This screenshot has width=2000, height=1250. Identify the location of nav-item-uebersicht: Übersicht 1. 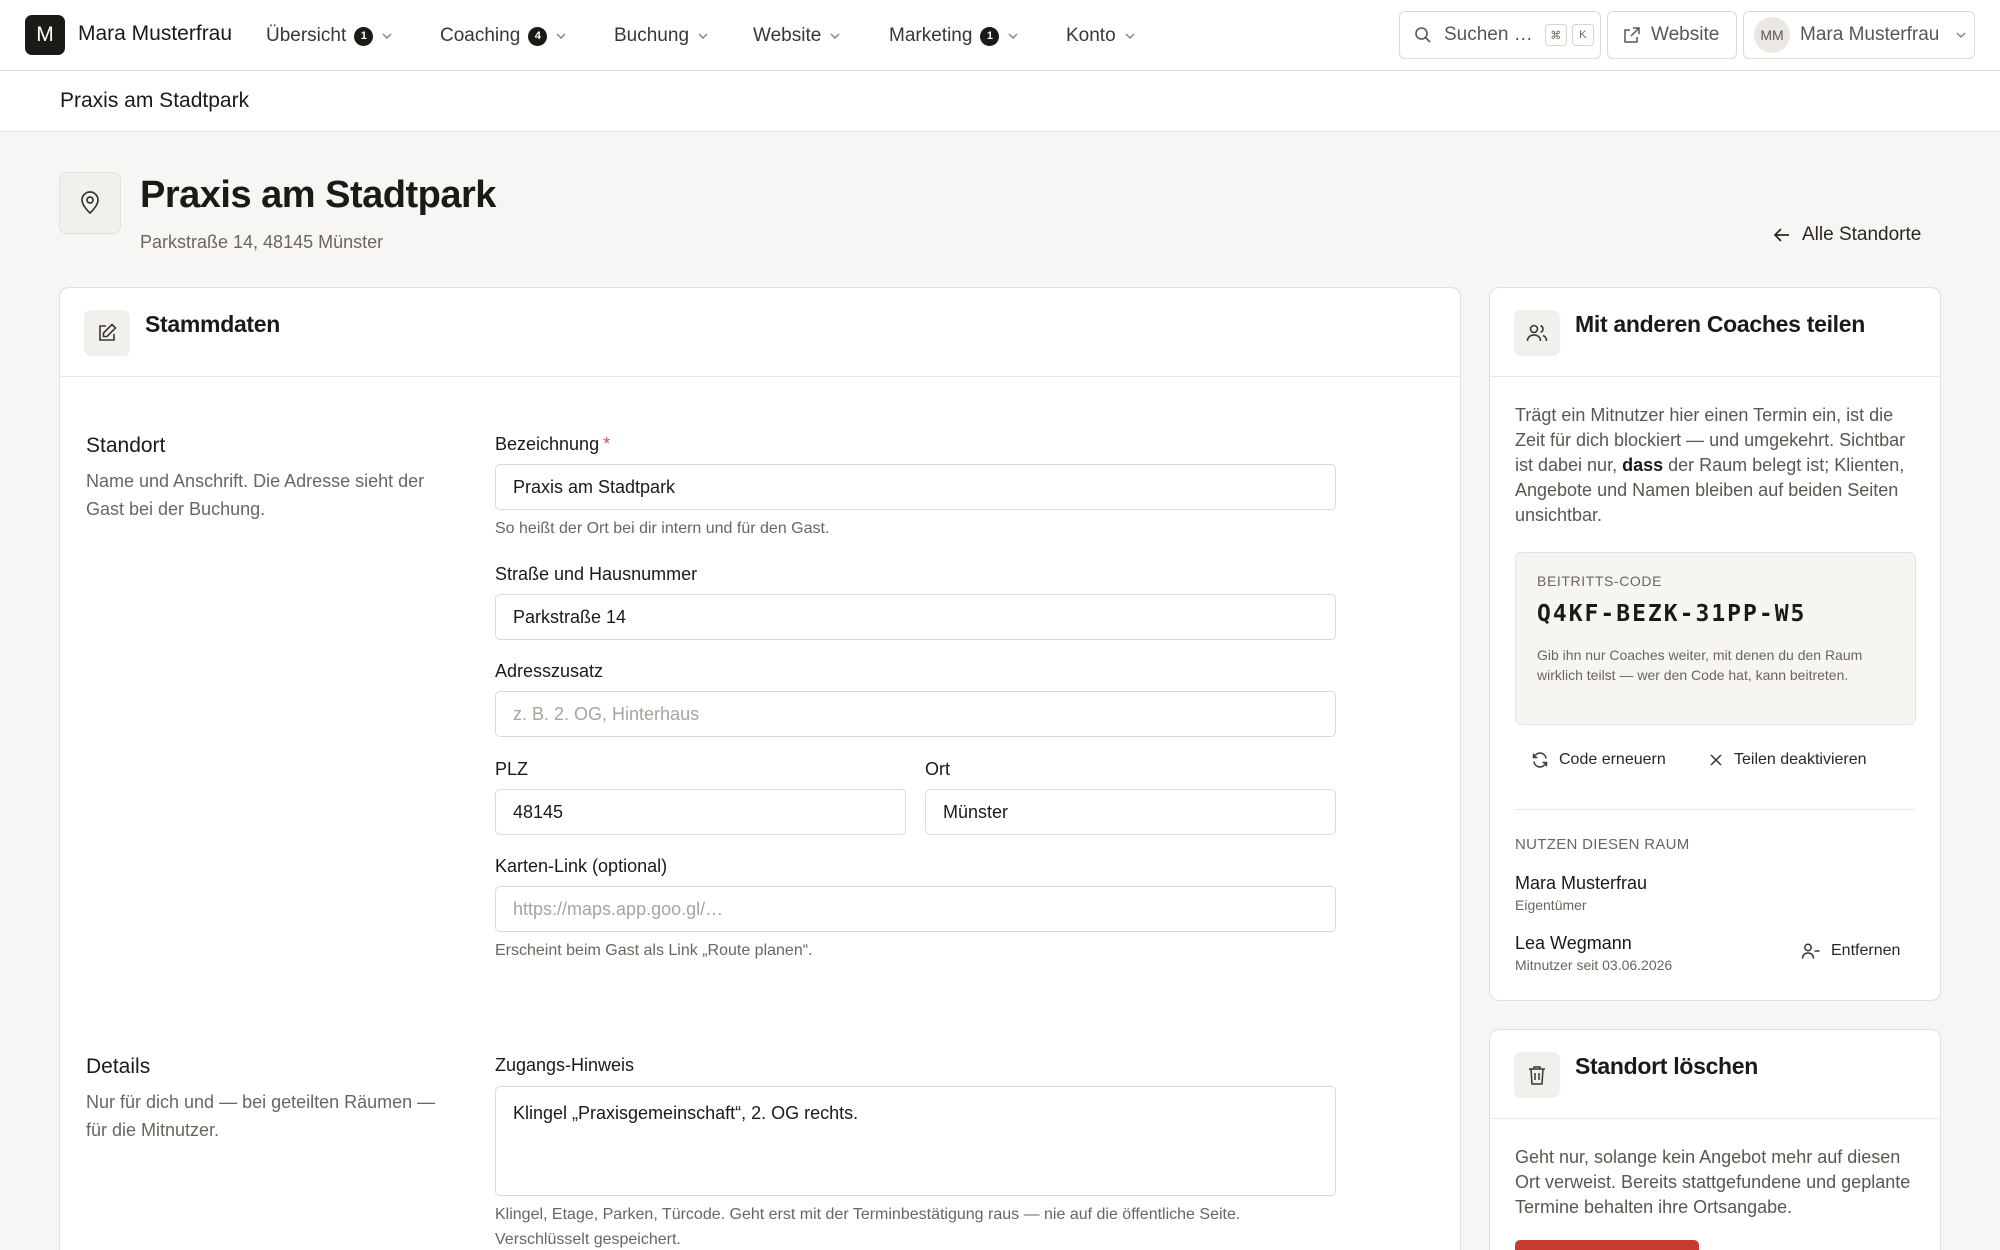
(329, 36).